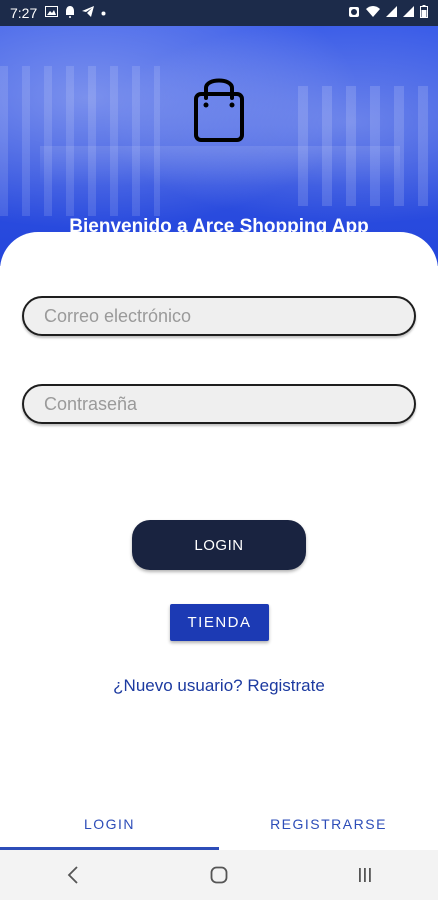 This screenshot has width=438, height=900. What do you see at coordinates (219, 622) in the screenshot?
I see `store-button: TIENDA` at bounding box center [219, 622].